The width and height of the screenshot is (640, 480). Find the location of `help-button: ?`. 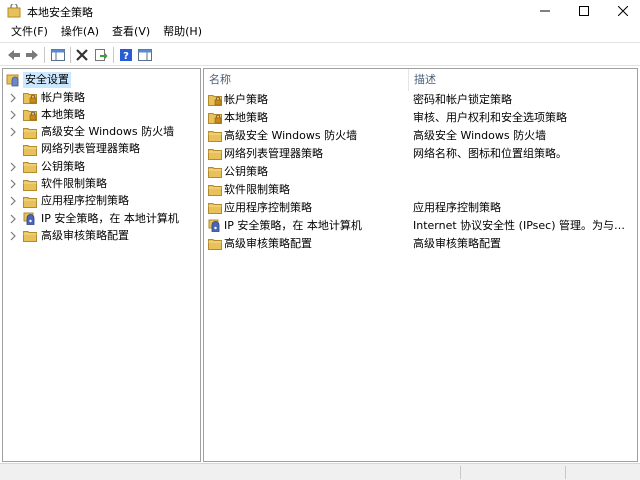

help-button: ? is located at coordinates (126, 55).